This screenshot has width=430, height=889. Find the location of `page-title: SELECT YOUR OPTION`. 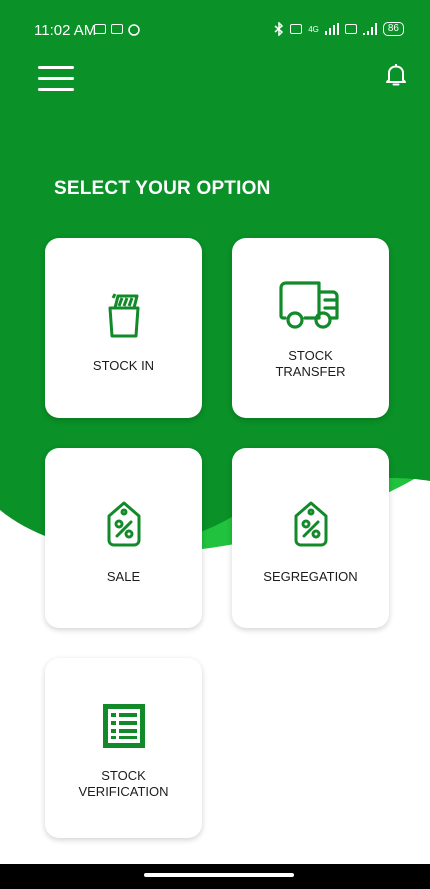

page-title: SELECT YOUR OPTION is located at coordinates (162, 188).